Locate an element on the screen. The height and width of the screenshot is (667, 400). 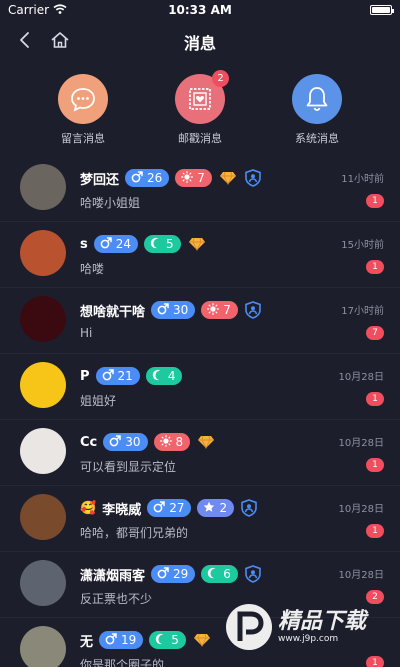
back-button is located at coordinates (24, 40).